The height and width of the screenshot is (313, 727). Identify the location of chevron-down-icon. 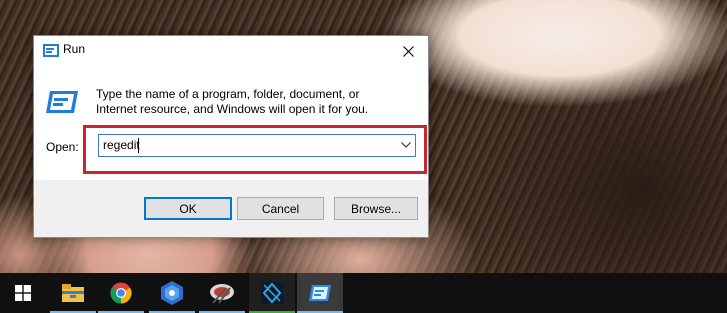
(406, 145).